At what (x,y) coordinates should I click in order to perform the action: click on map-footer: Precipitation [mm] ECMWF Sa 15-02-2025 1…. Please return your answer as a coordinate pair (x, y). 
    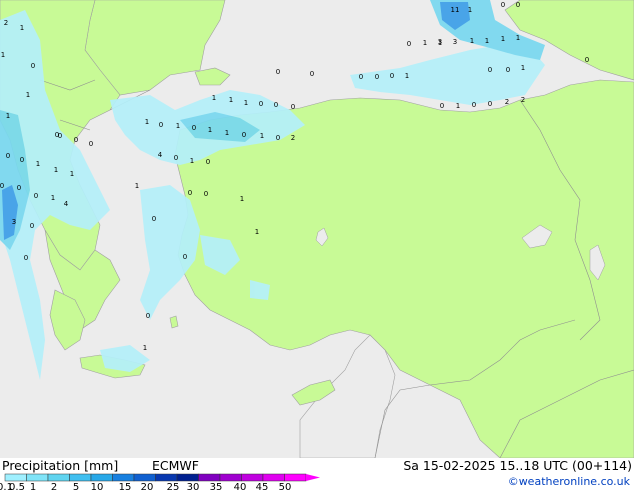
    Looking at the image, I should click on (317, 475).